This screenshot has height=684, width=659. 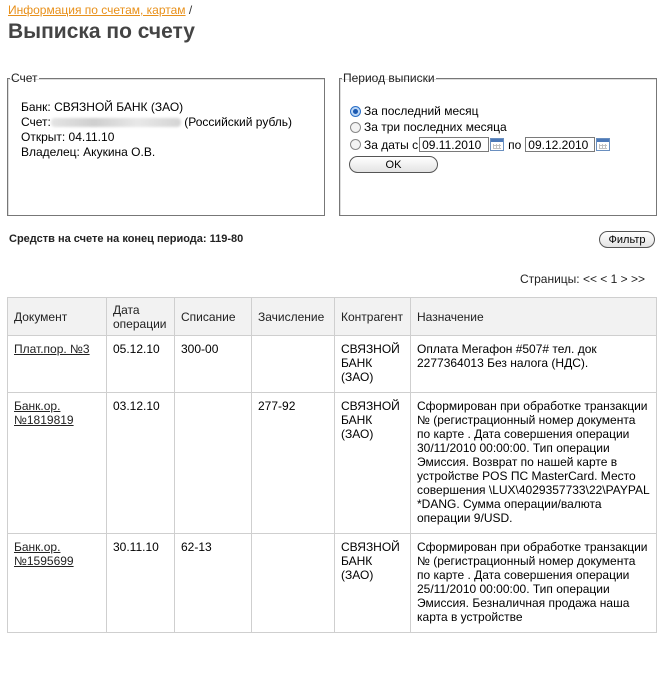 What do you see at coordinates (52, 349) in the screenshot?
I see `document-link: Плат.пор. №3` at bounding box center [52, 349].